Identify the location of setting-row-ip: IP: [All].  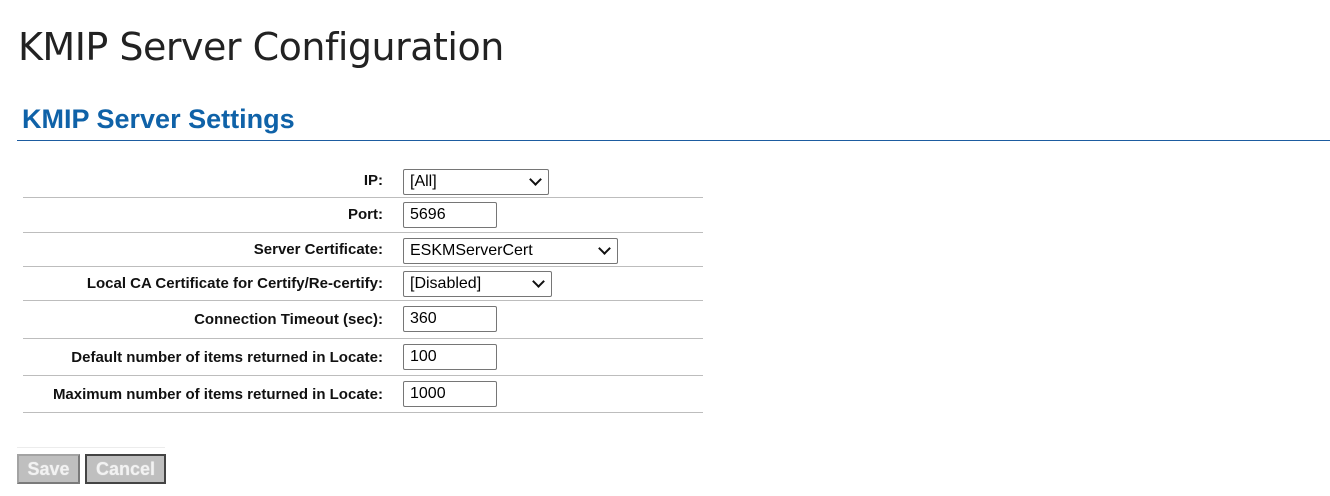
(363, 180).